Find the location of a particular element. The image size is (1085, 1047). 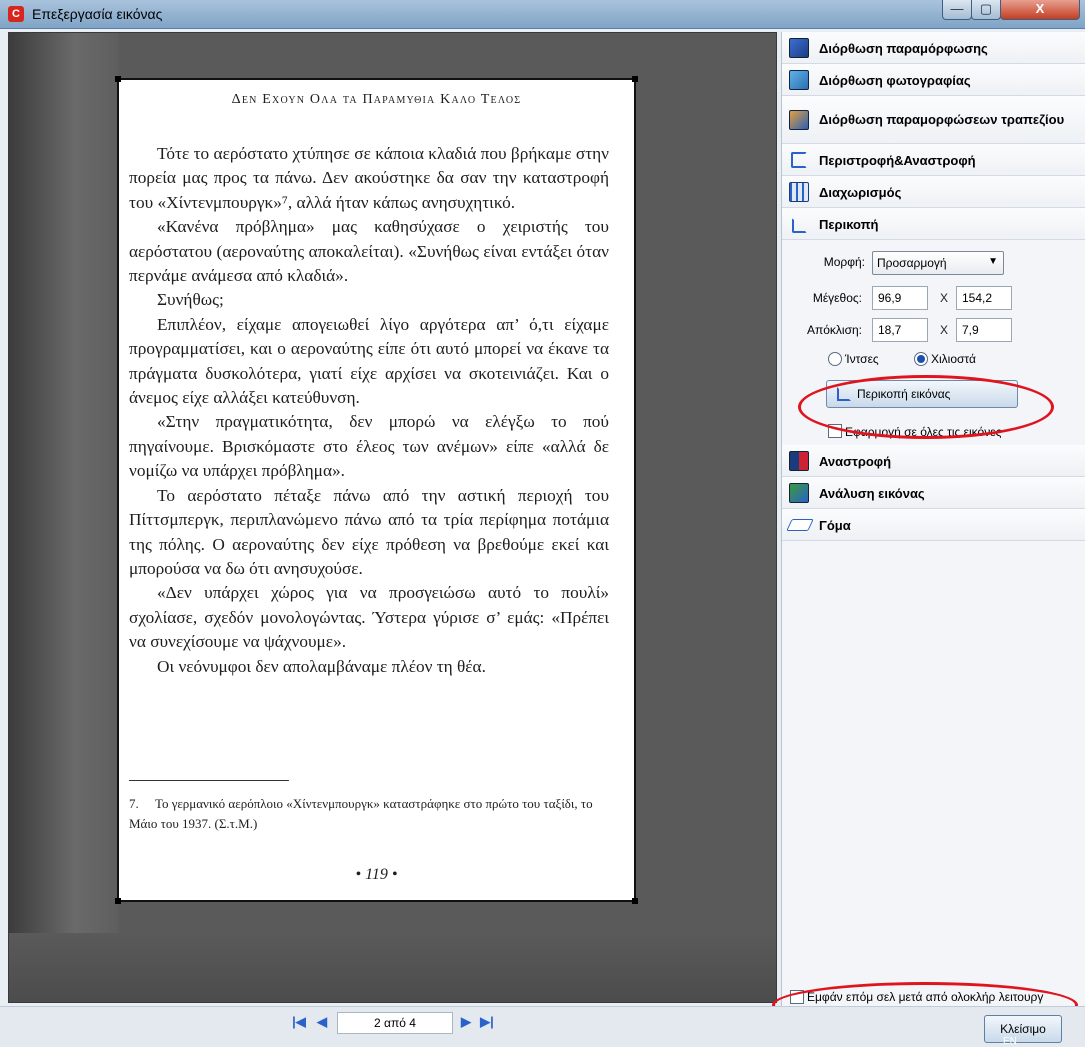

section-distortion-correction: Διόρθωση παραμόρφωσης is located at coordinates (933, 48).